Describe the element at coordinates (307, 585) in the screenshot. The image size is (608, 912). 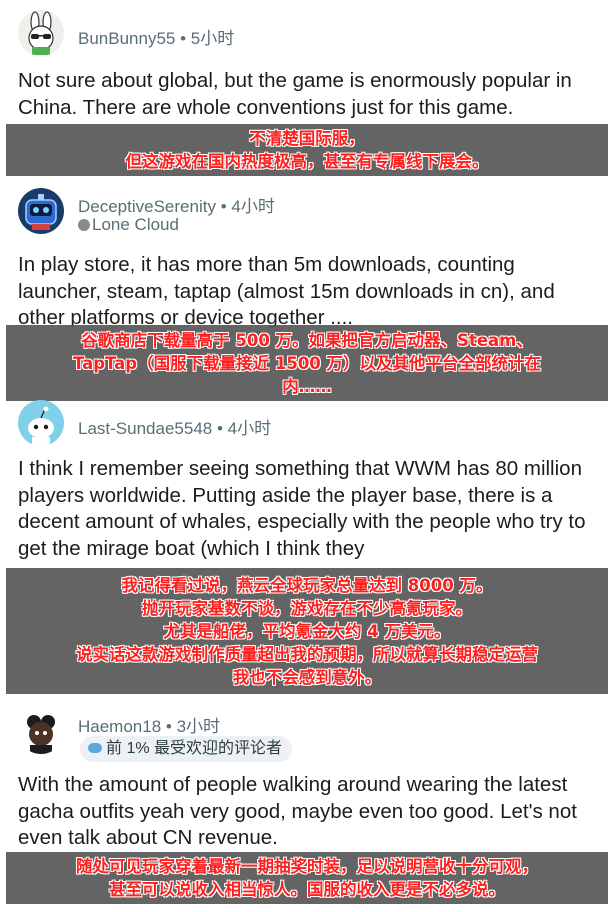
I see `translation-line: 我记得看过说，燕云全球玩家总量达到 8000 万。` at that location.